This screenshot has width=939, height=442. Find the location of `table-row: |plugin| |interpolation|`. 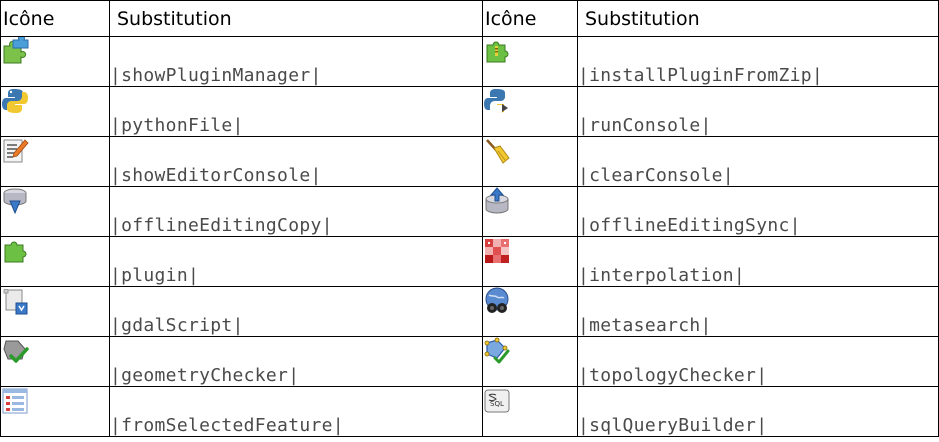

table-row: |plugin| |interpolation| is located at coordinates (469, 261).